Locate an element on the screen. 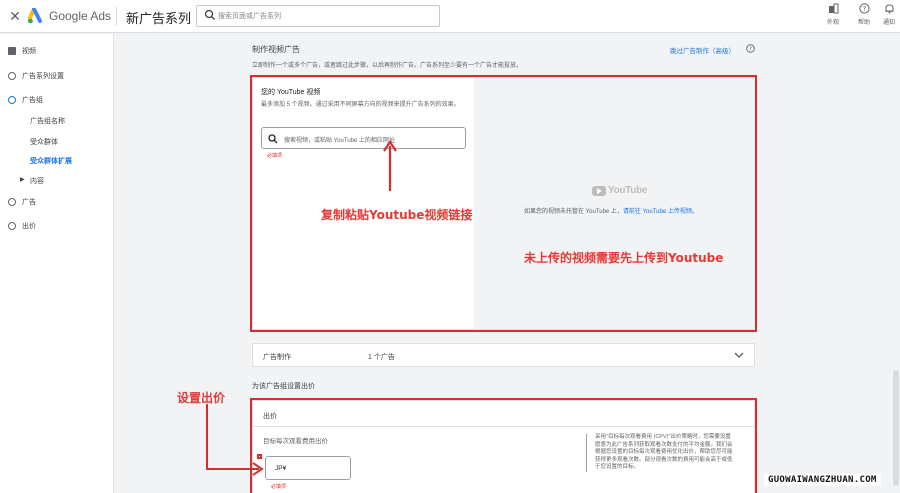 The height and width of the screenshot is (493, 900). annotation-set-bid: 设置出价 is located at coordinates (201, 398).